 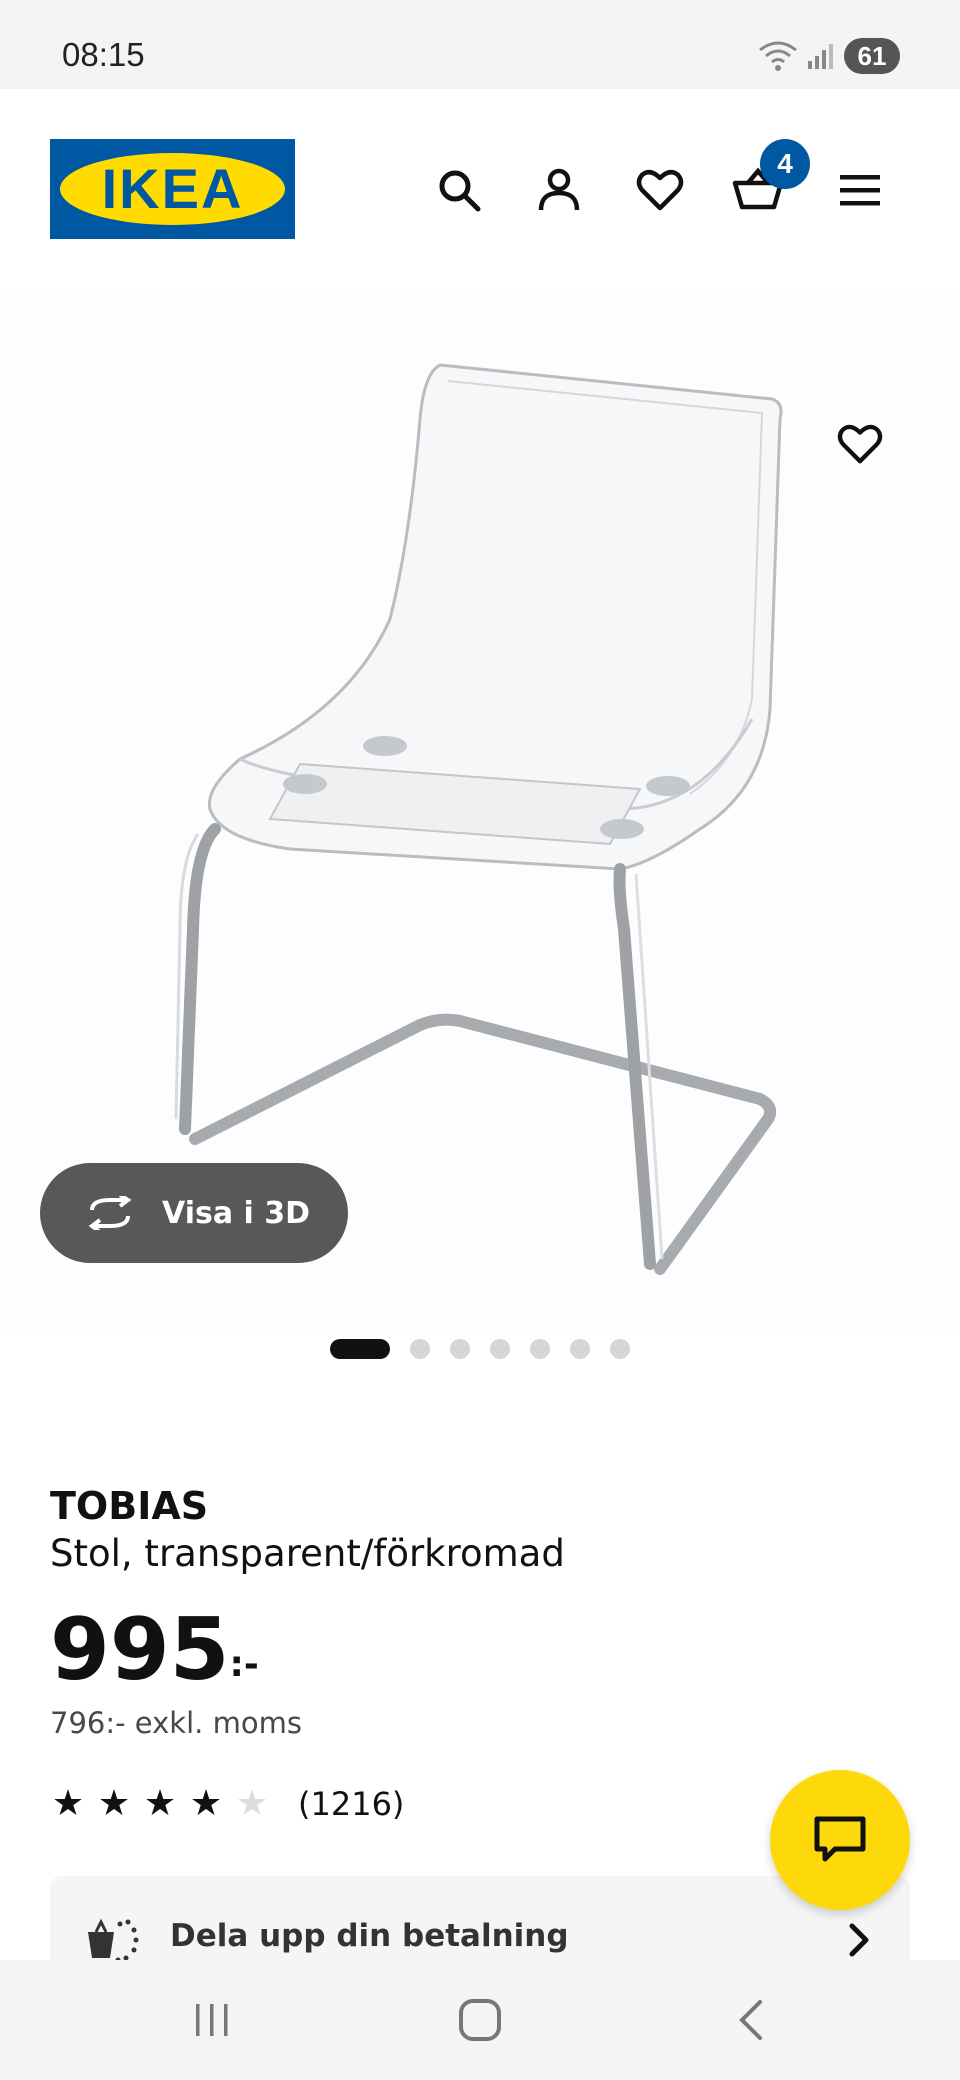 I want to click on price-excl-vat: 796:- exkl. moms, so click(x=176, y=1723).